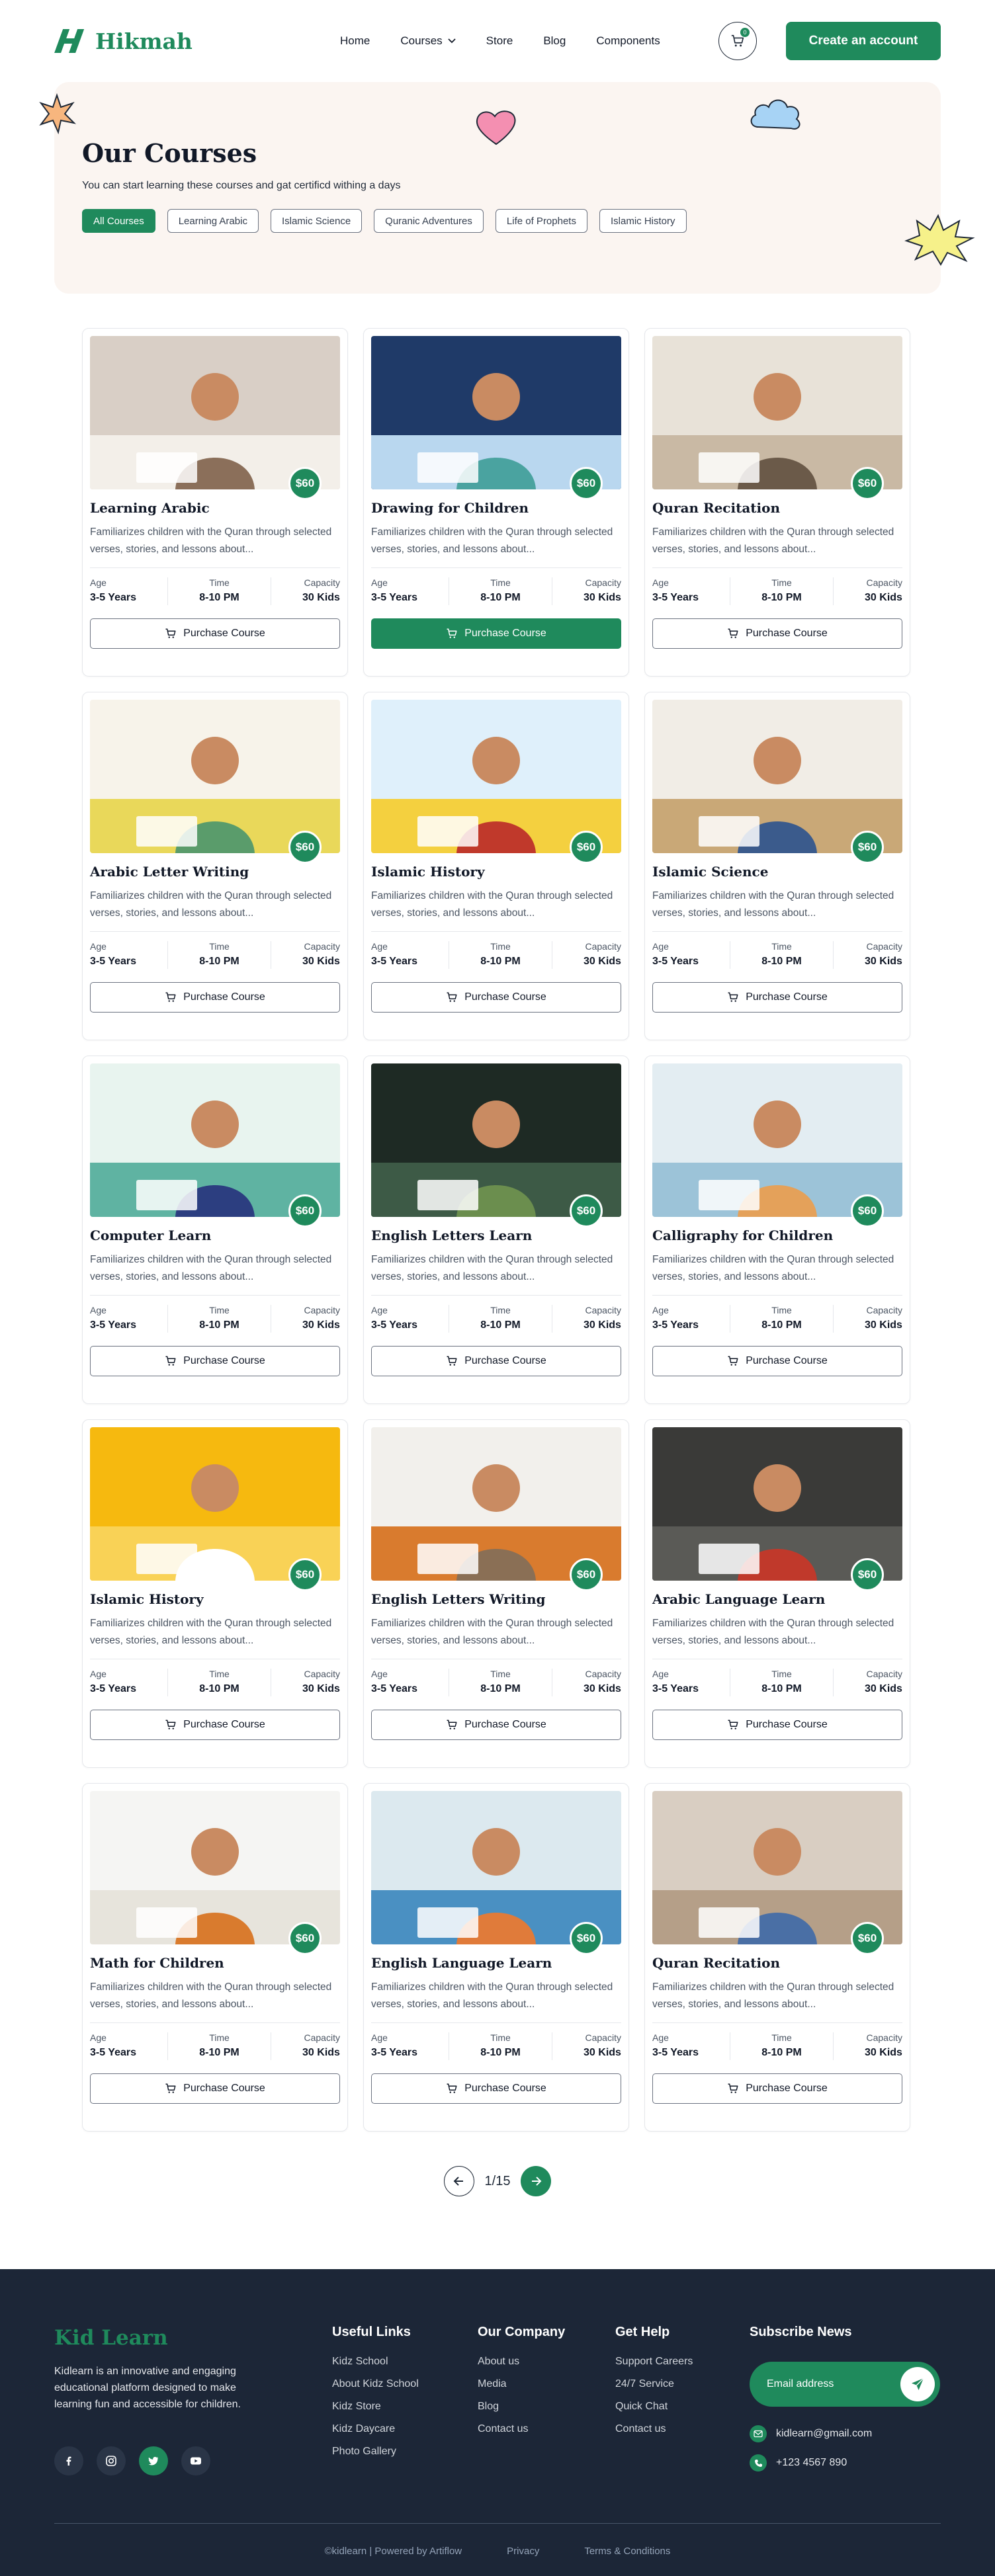 The image size is (995, 2576). Describe the element at coordinates (496, 1963) in the screenshot. I see `course-title: English Language Learn` at that location.